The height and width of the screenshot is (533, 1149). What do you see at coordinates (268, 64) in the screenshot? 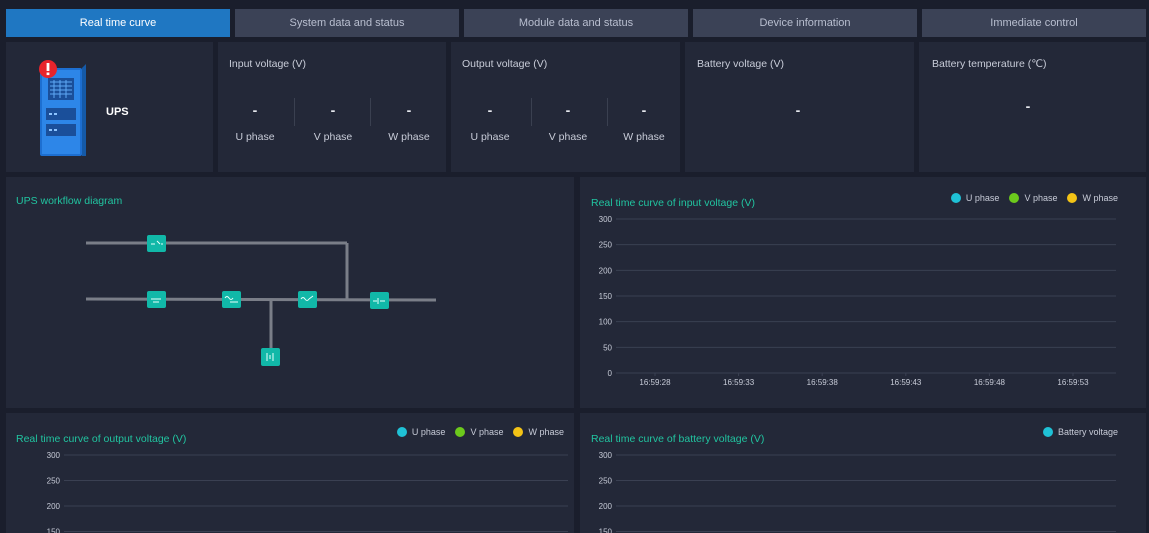
I see `input-voltage-title: Input voltage (V)` at bounding box center [268, 64].